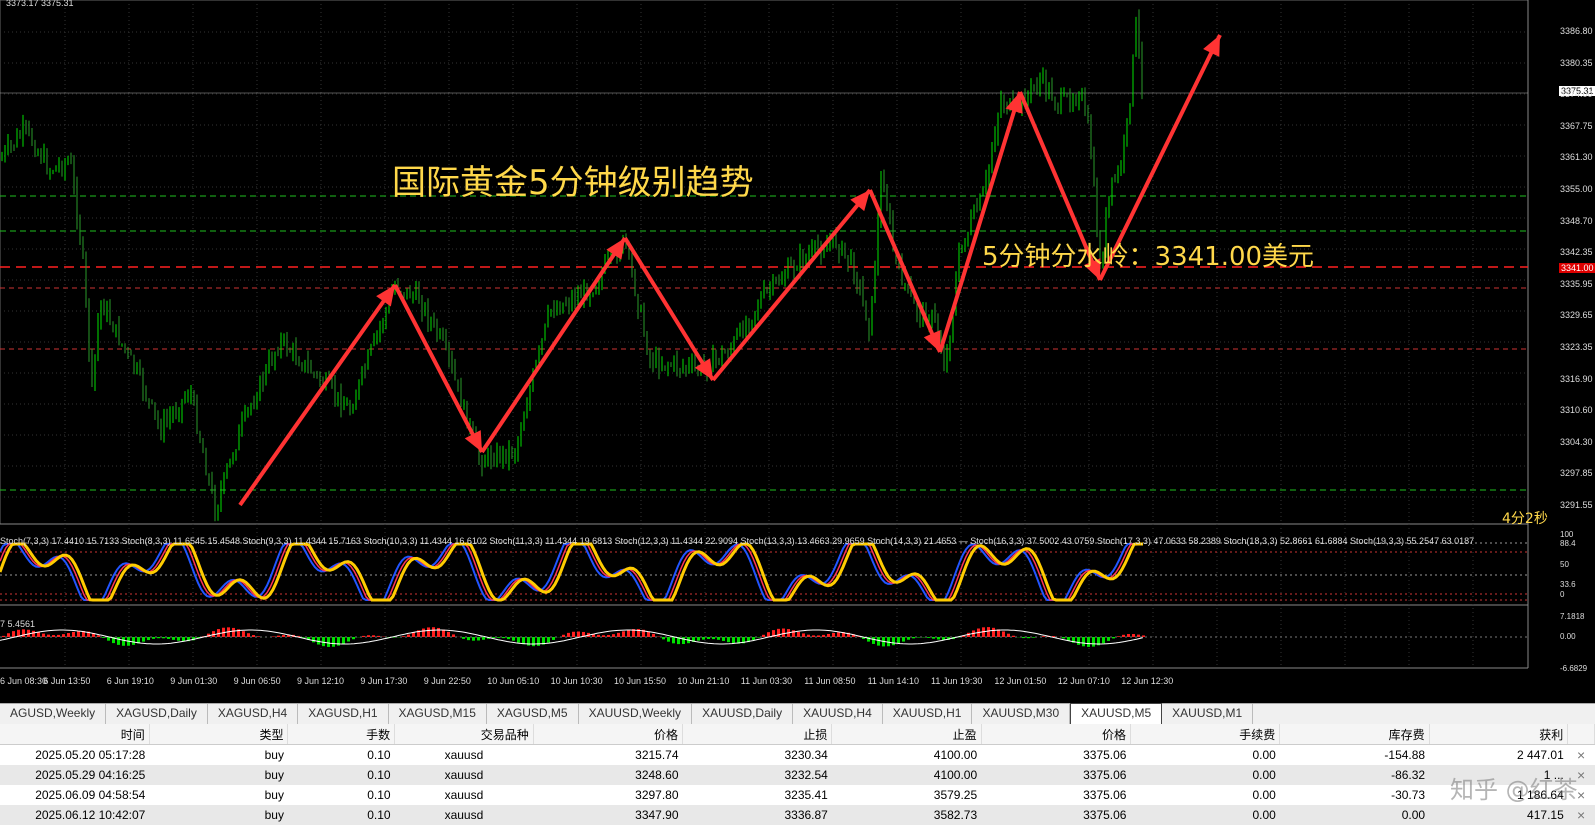 This screenshot has height=835, width=1595. I want to click on macd-scale-label: 0.00, so click(1568, 636).